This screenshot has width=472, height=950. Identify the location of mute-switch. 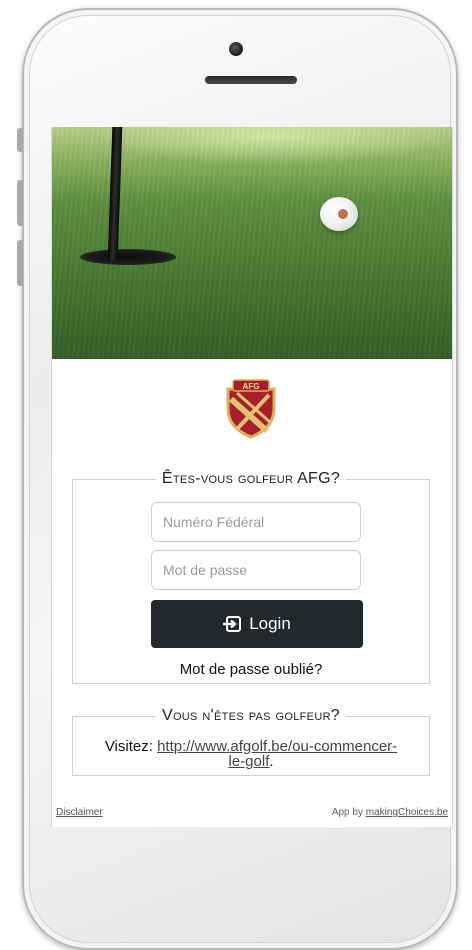
(20, 140).